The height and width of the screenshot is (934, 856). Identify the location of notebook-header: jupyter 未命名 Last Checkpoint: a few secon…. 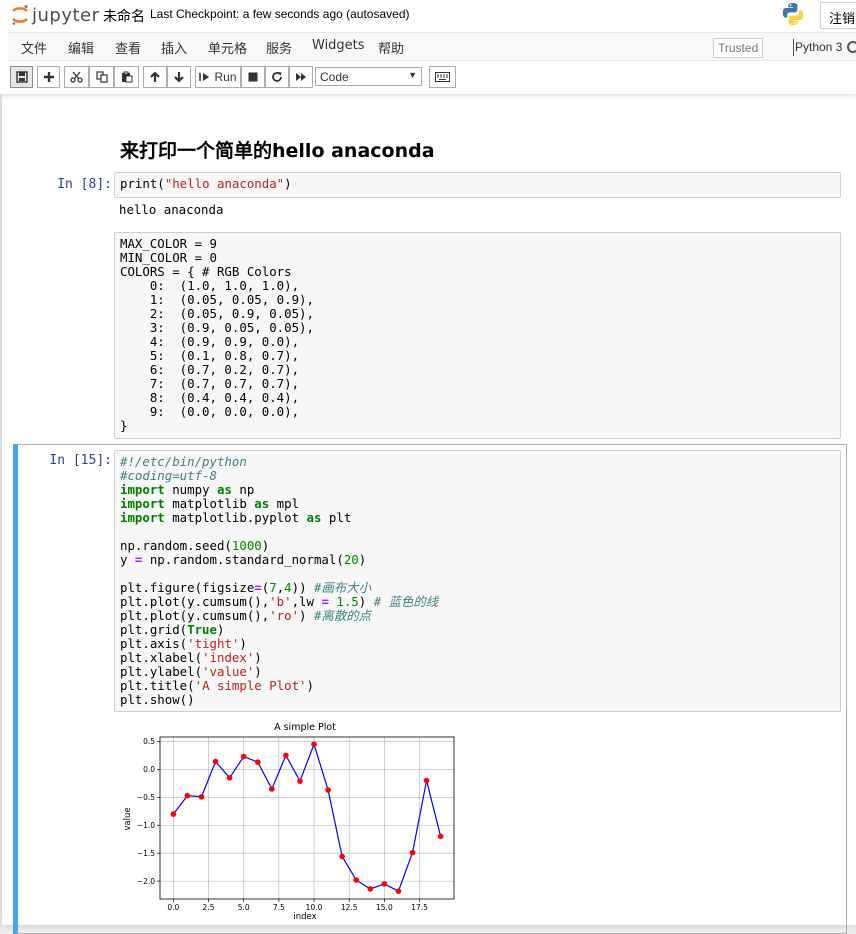
(428, 47).